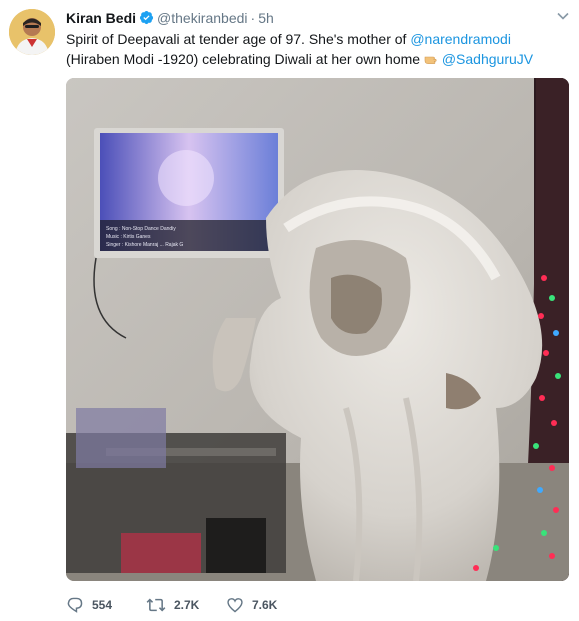  I want to click on timestamp: 5h, so click(266, 18).